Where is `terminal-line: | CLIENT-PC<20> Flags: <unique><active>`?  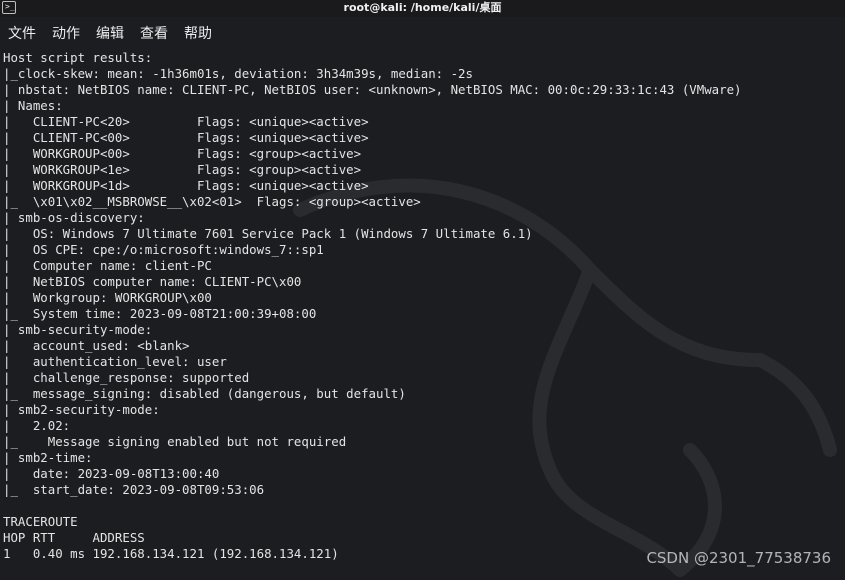 terminal-line: | CLIENT-PC<20> Flags: <unique><active> is located at coordinates (186, 121).